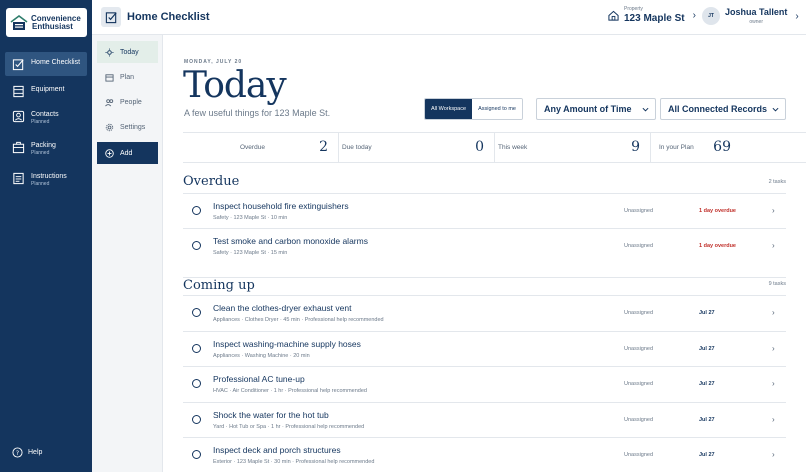 This screenshot has width=806, height=472. I want to click on stat-label: In your Plan, so click(676, 147).